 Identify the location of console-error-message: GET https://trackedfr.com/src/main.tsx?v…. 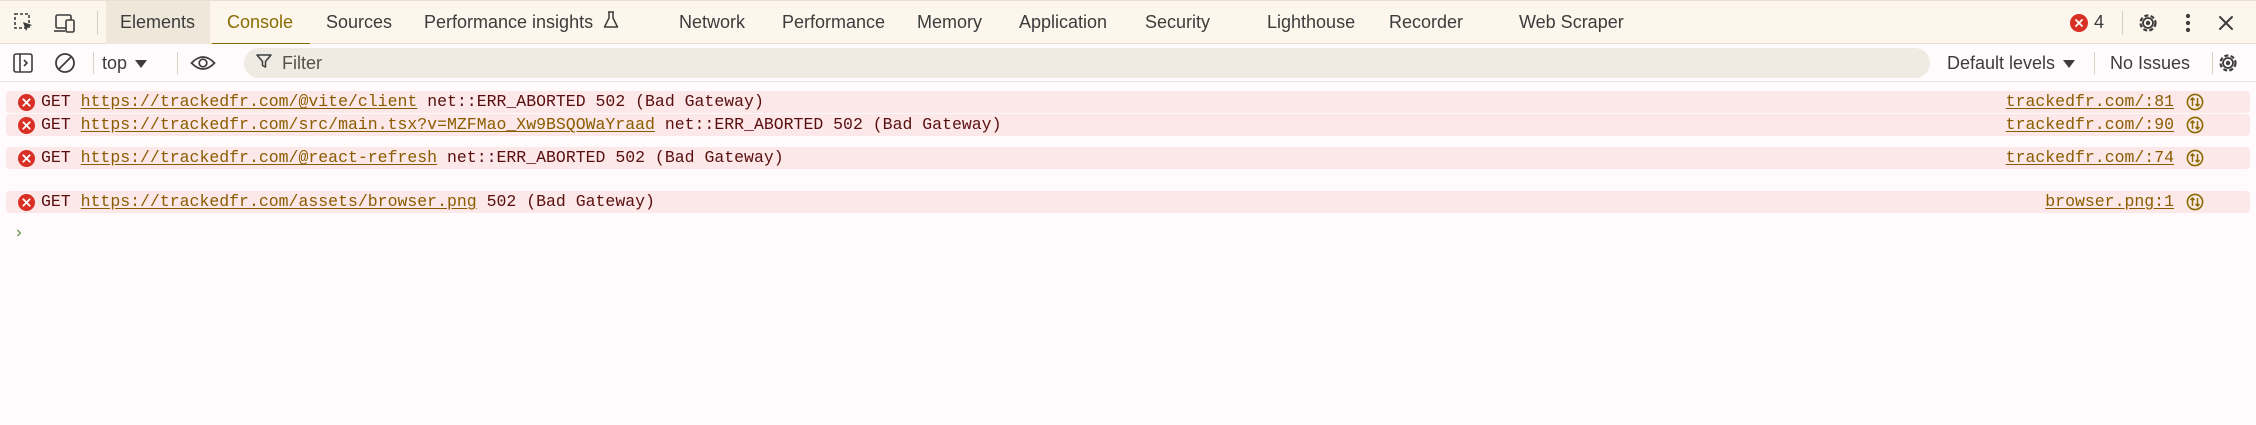
(1128, 125).